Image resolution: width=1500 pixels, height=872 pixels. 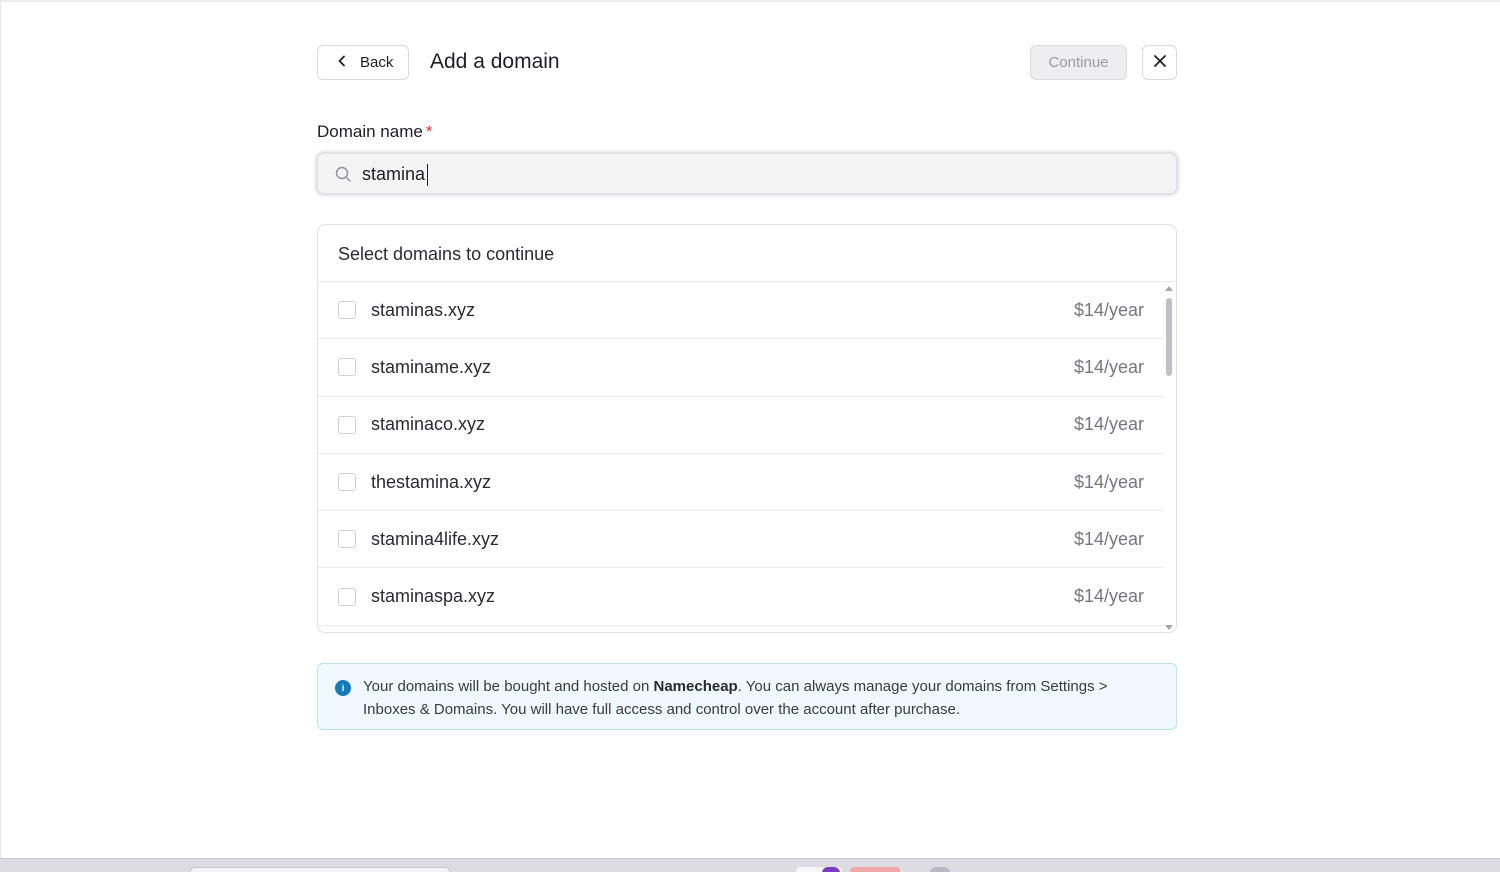 What do you see at coordinates (741, 597) in the screenshot?
I see `domain-row: staminaspa.xyz $14/year` at bounding box center [741, 597].